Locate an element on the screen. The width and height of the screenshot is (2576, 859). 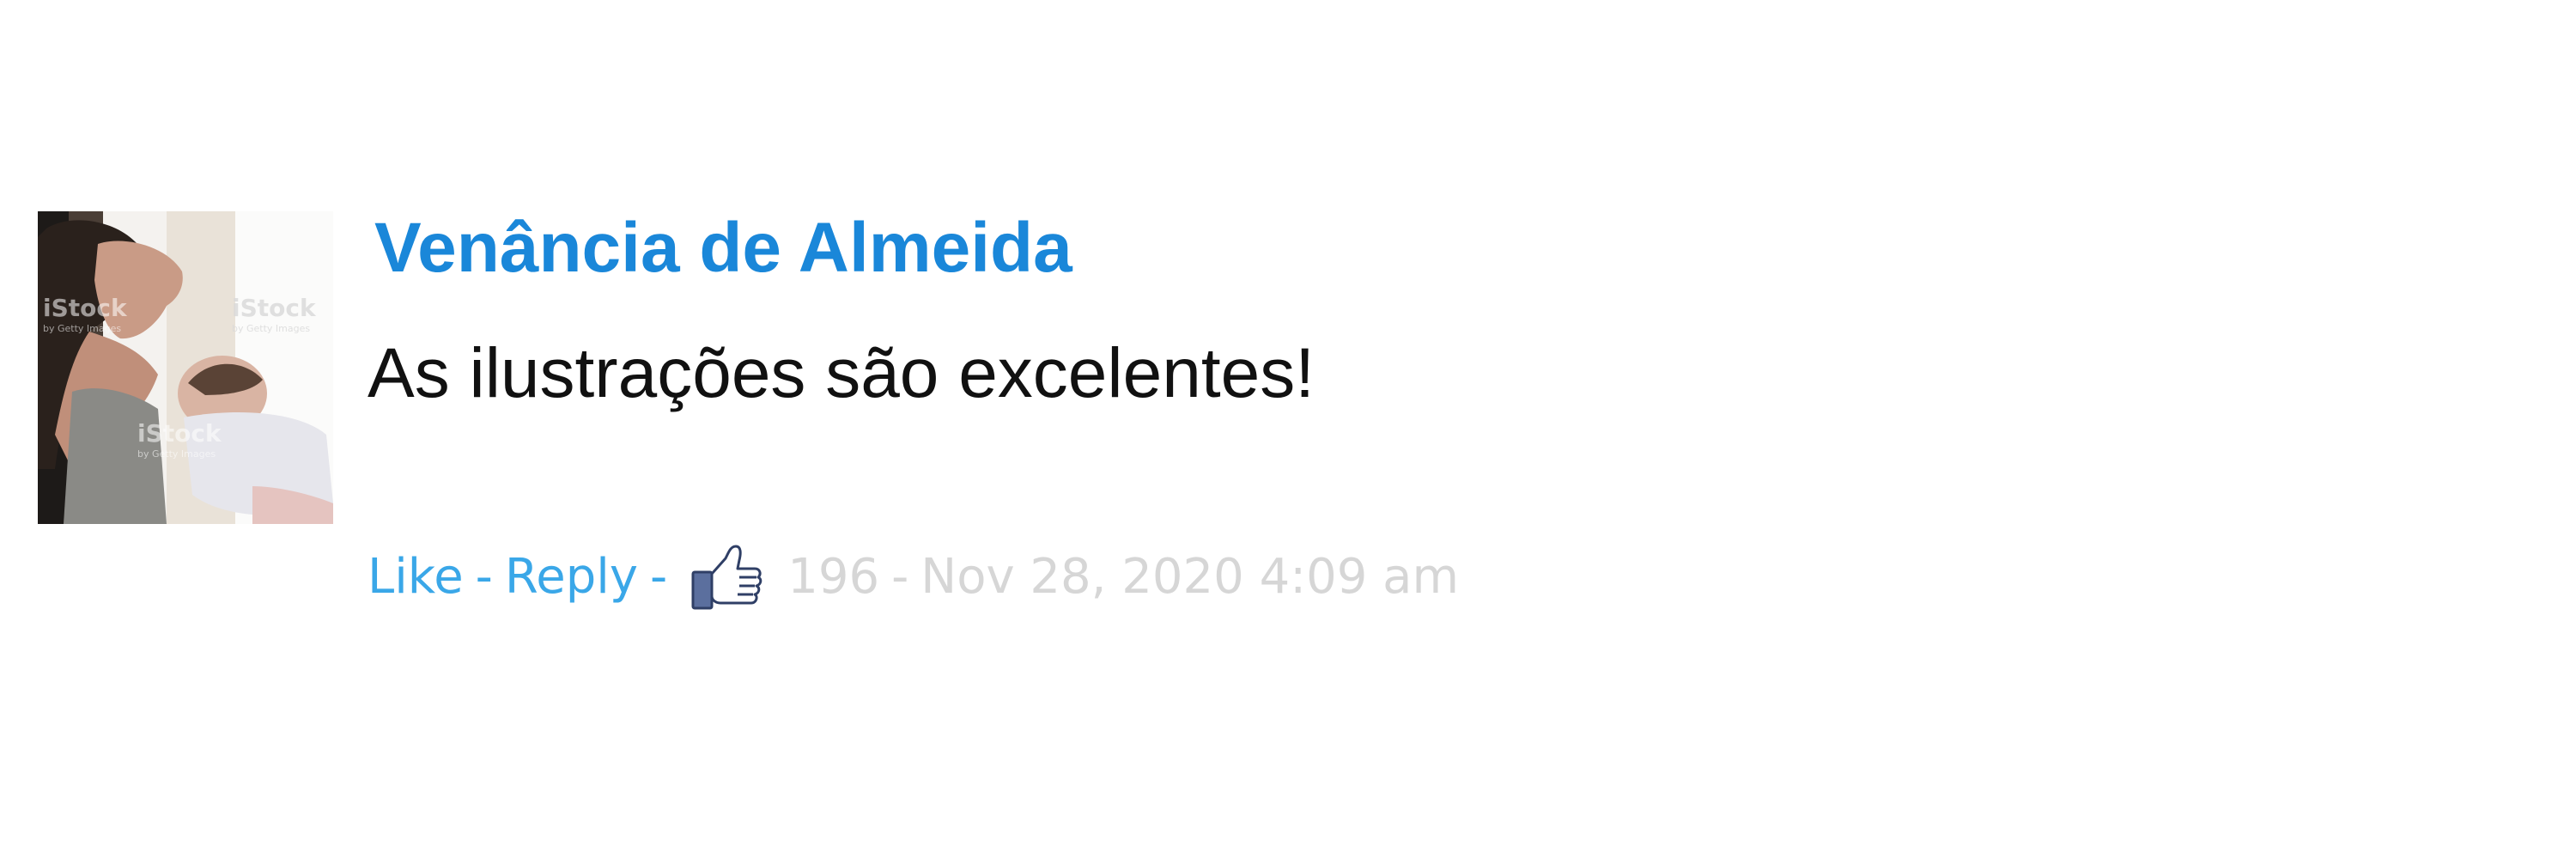
reply-link: Reply is located at coordinates (572, 577).